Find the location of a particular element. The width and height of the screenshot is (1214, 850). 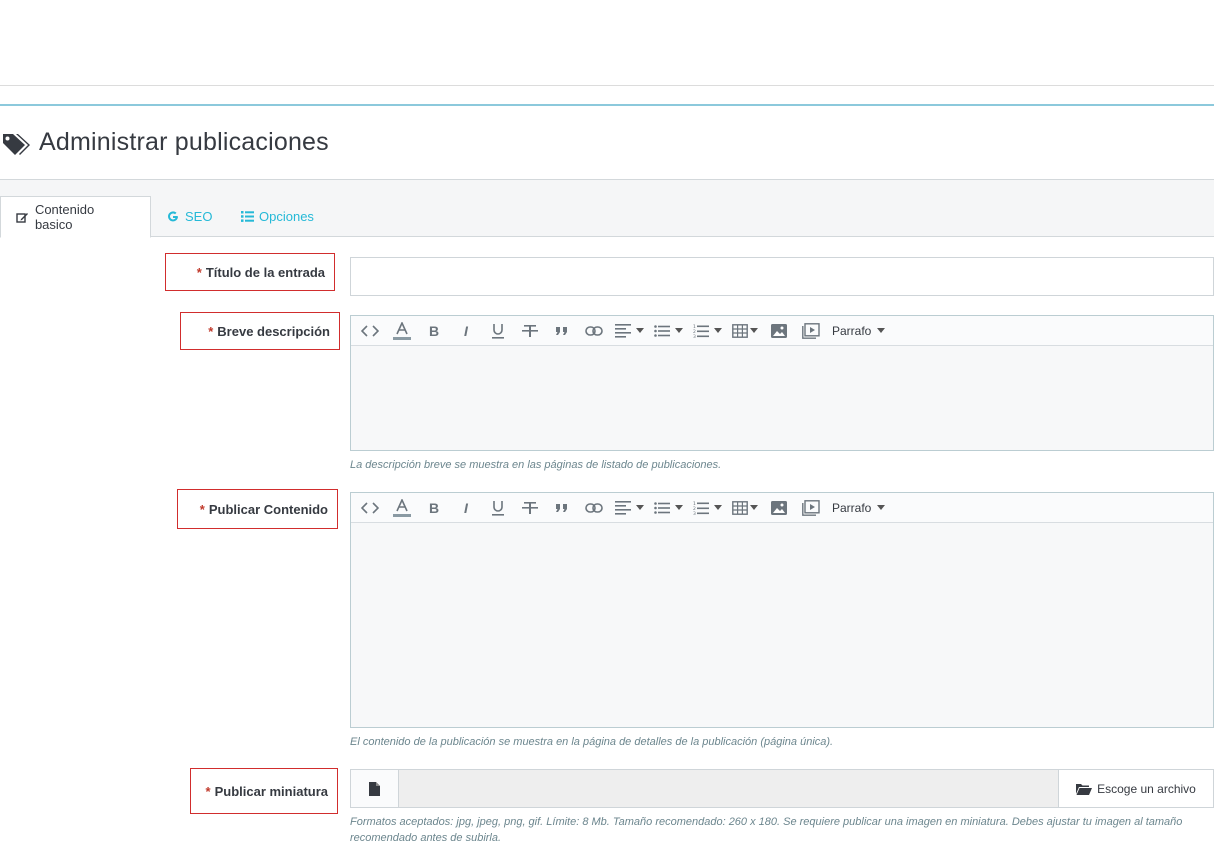

file-name-display is located at coordinates (728, 788).